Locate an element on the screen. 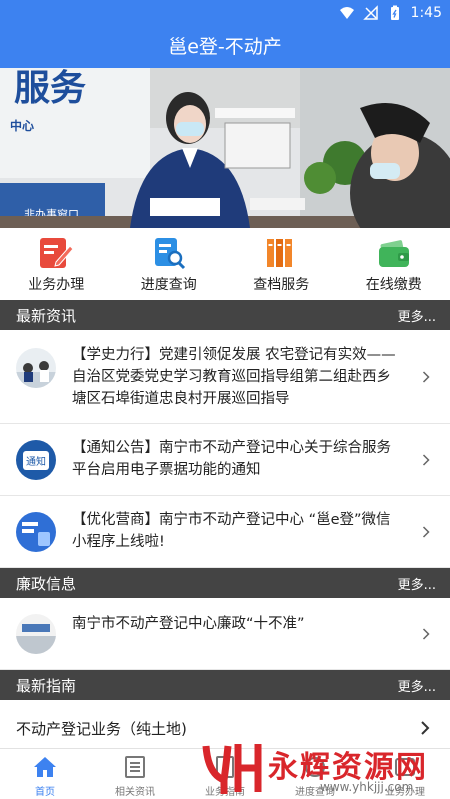 The width and height of the screenshot is (450, 799). status-bar: 1:45 is located at coordinates (390, 13).